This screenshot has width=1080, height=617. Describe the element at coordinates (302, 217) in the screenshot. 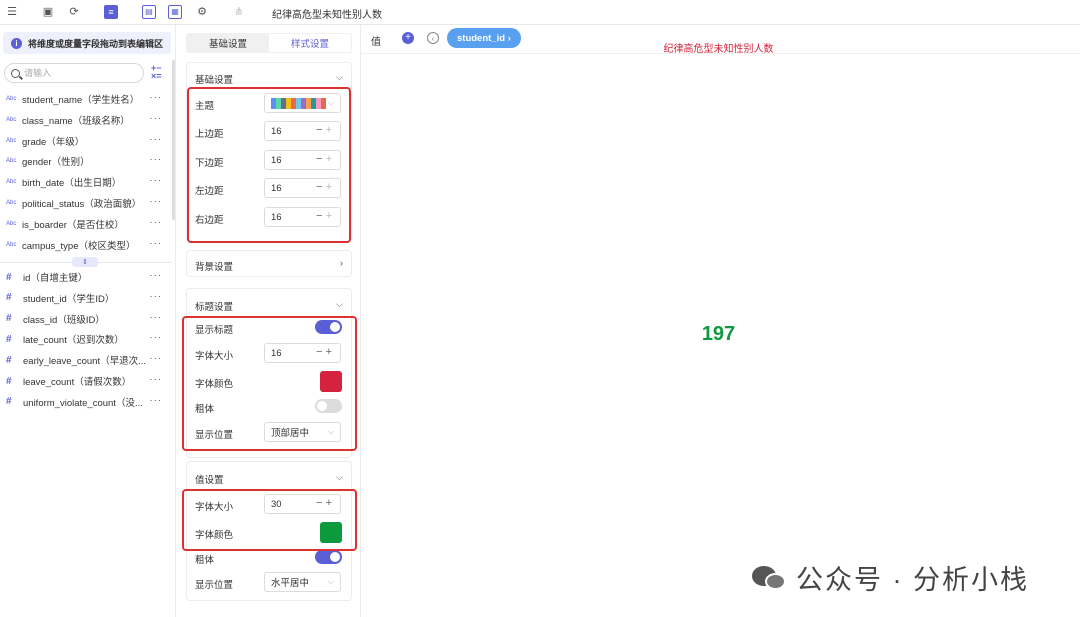

I see `margin-right-input: 16 −+` at that location.